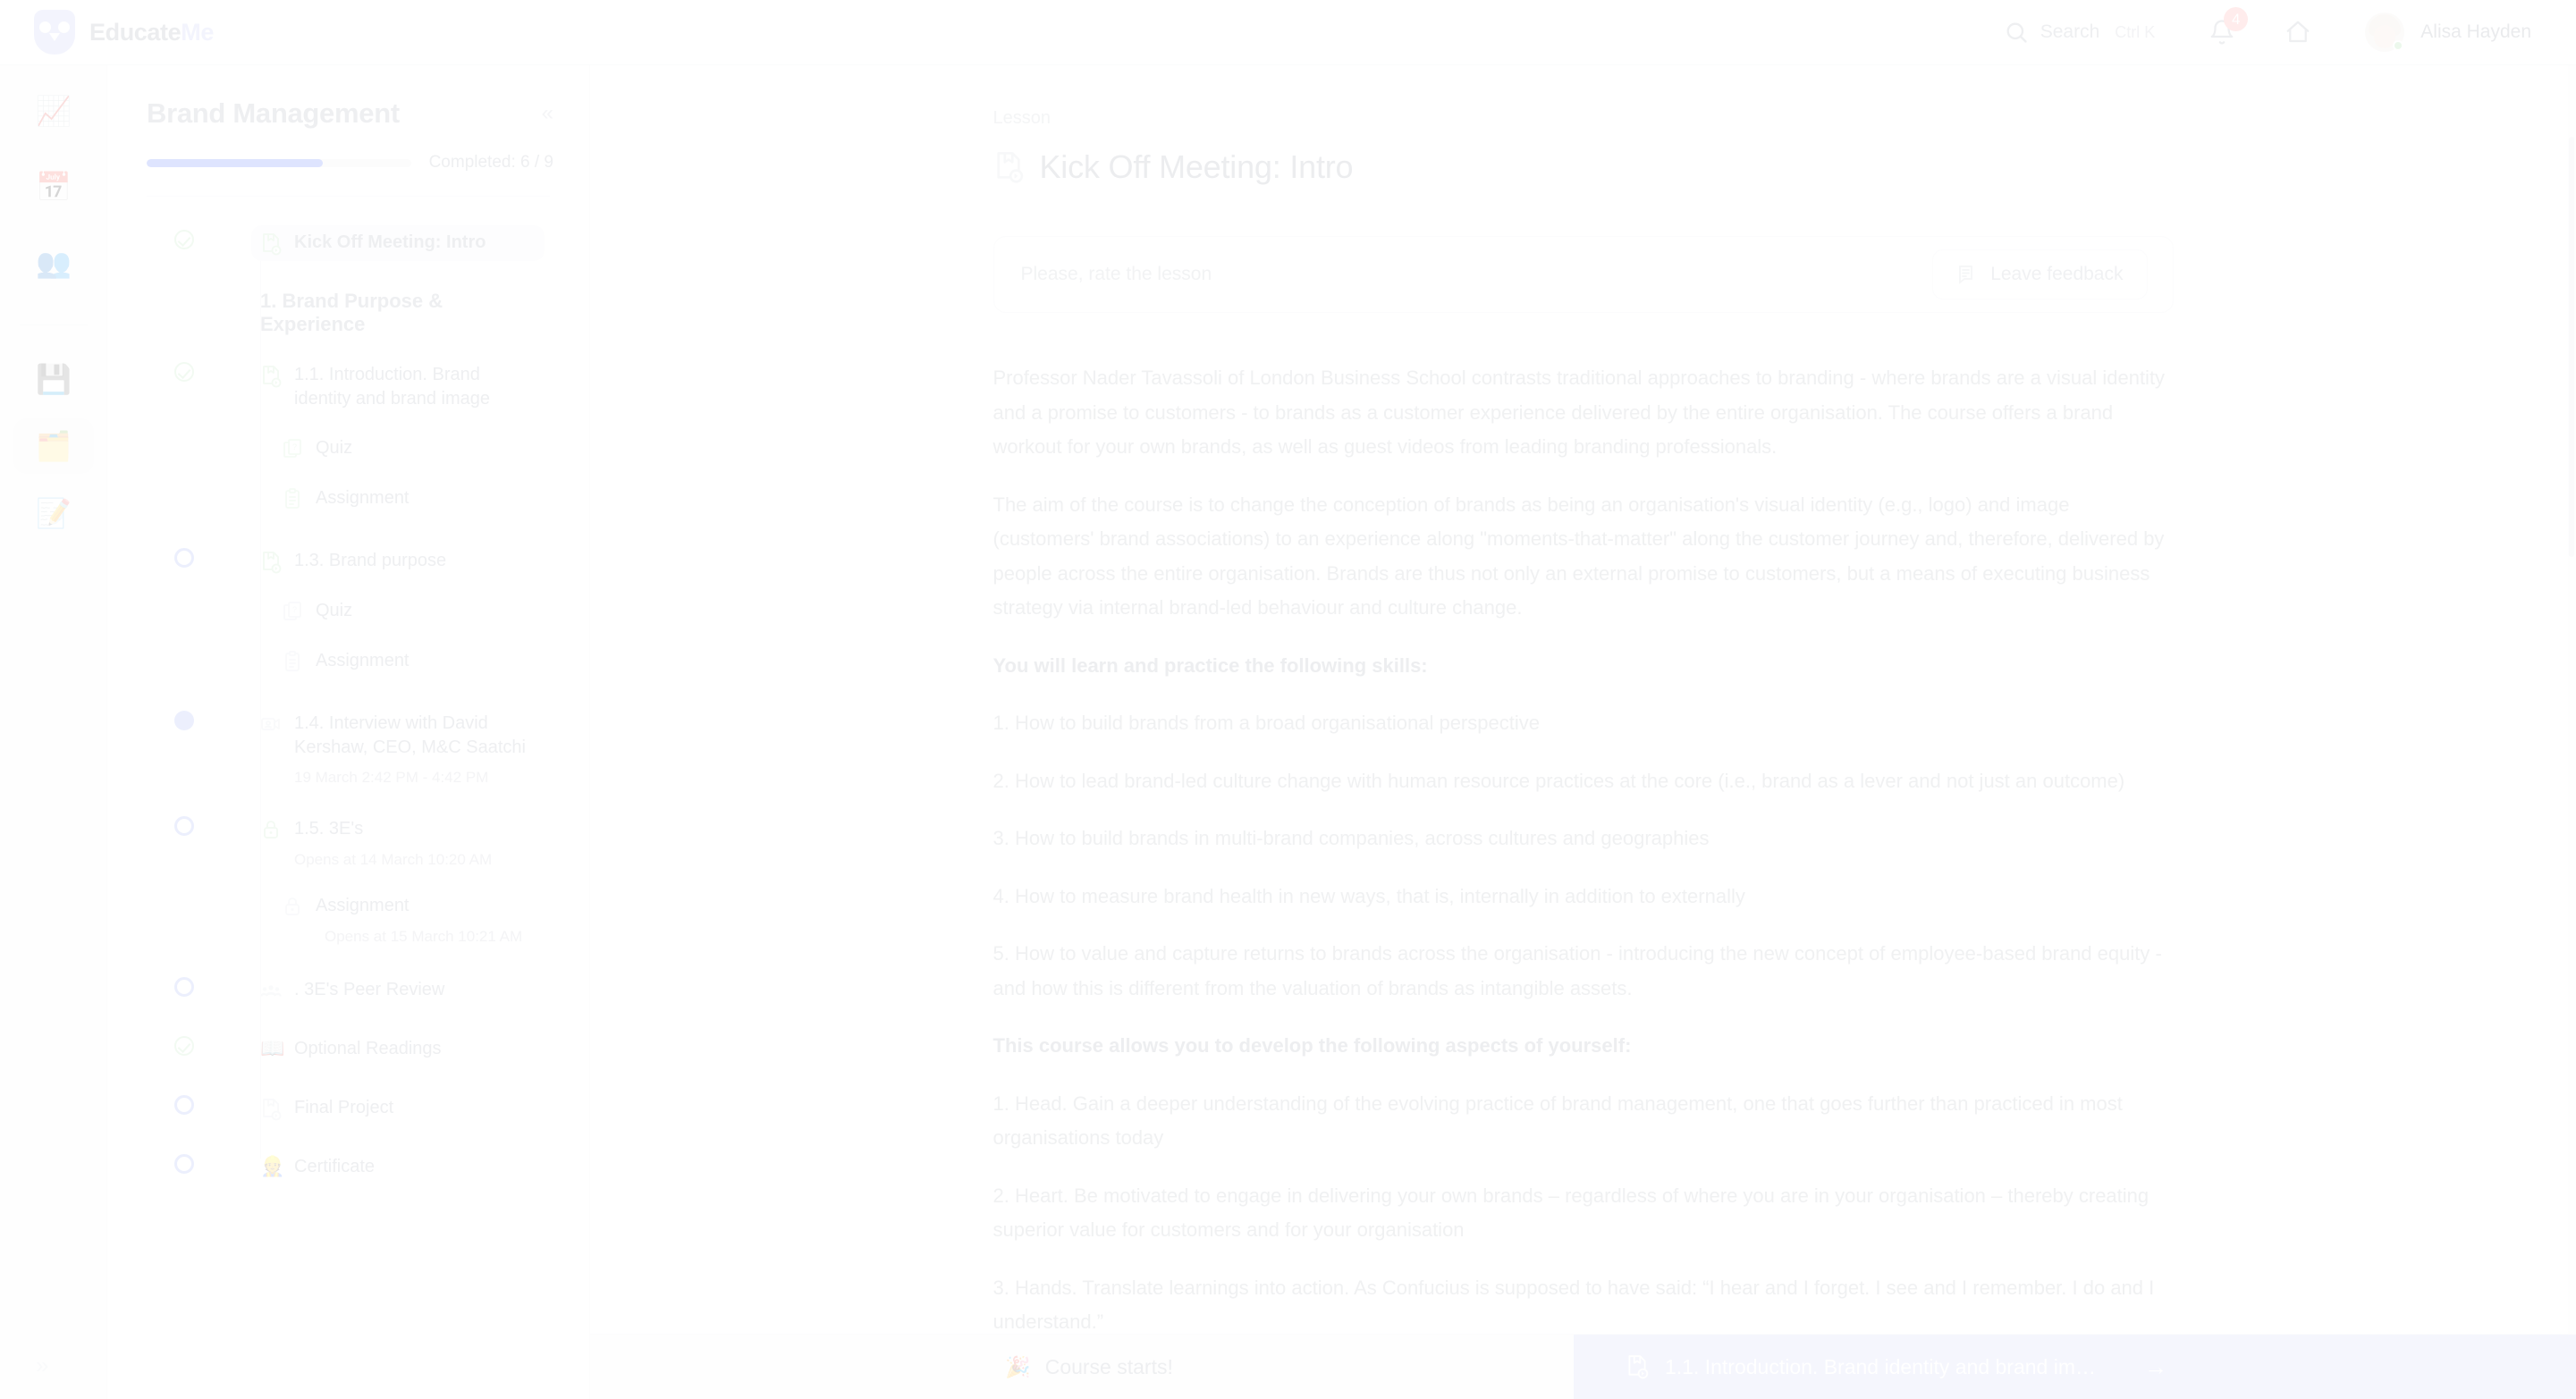 The height and width of the screenshot is (1399, 2576). What do you see at coordinates (252, 32) in the screenshot?
I see `brand-logo: EducateMe` at bounding box center [252, 32].